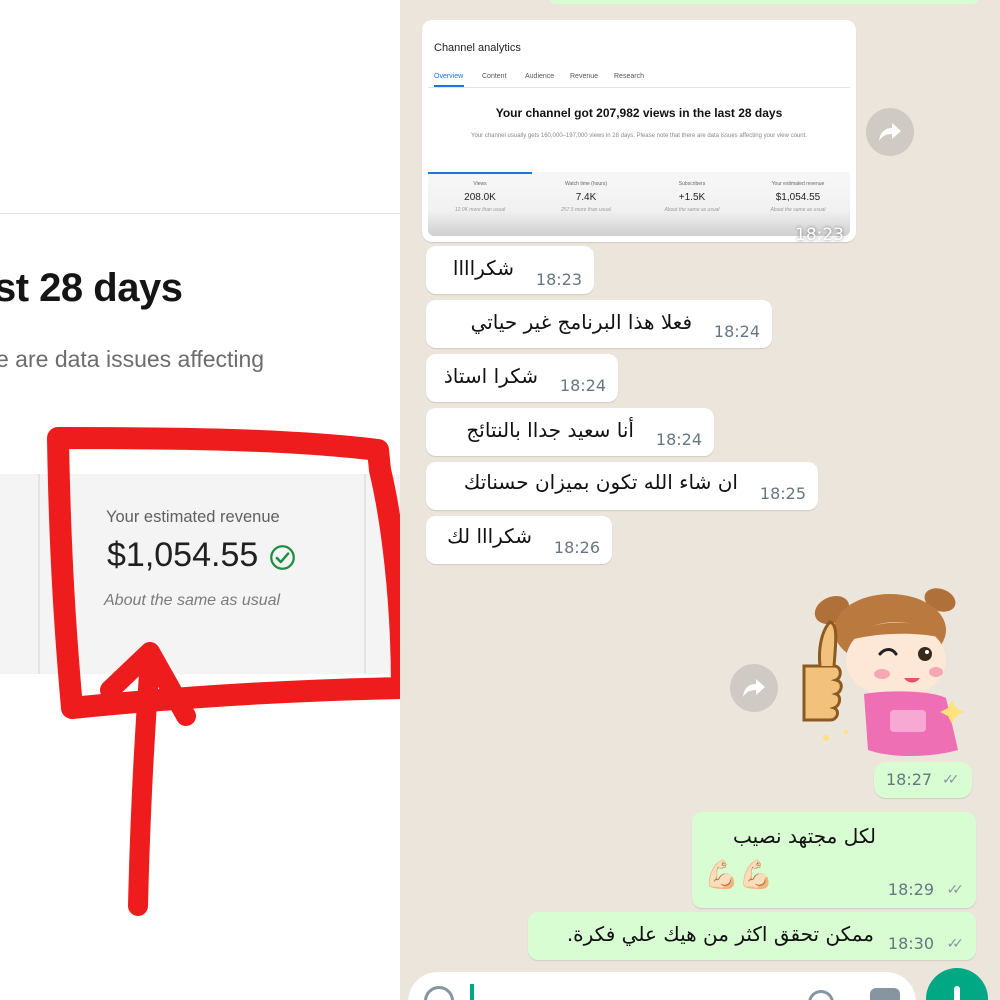 This screenshot has width=1000, height=1000. Describe the element at coordinates (720, 934) in the screenshot. I see `message-text: ممكن تحقق اكثر من هيك علي فكرة.` at that location.